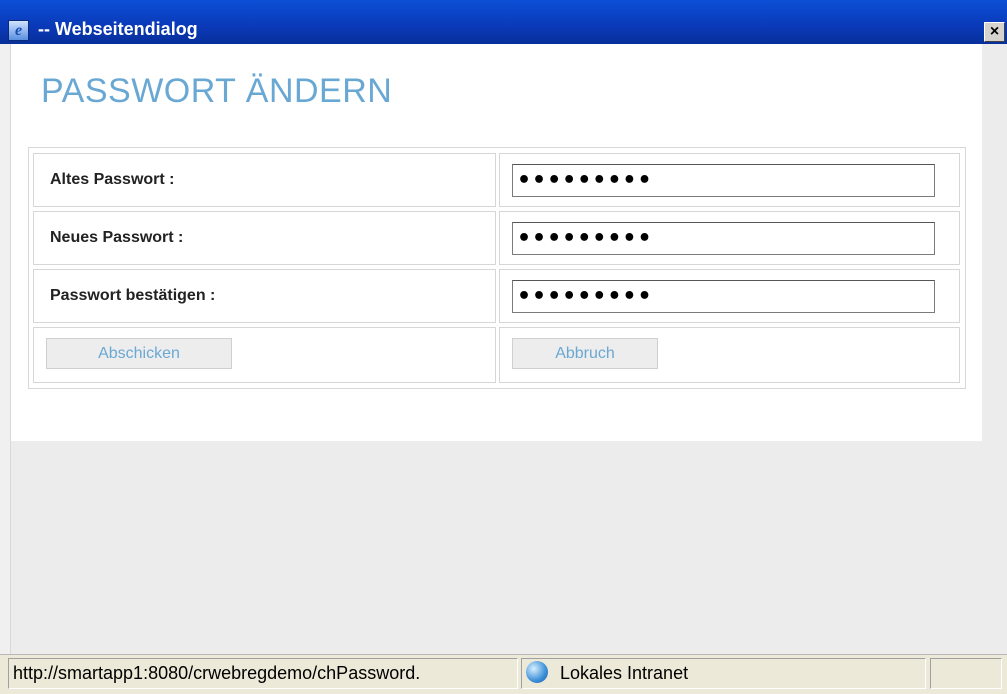 This screenshot has height=694, width=1007. I want to click on new-password-label: Neues Passwort :, so click(117, 237).